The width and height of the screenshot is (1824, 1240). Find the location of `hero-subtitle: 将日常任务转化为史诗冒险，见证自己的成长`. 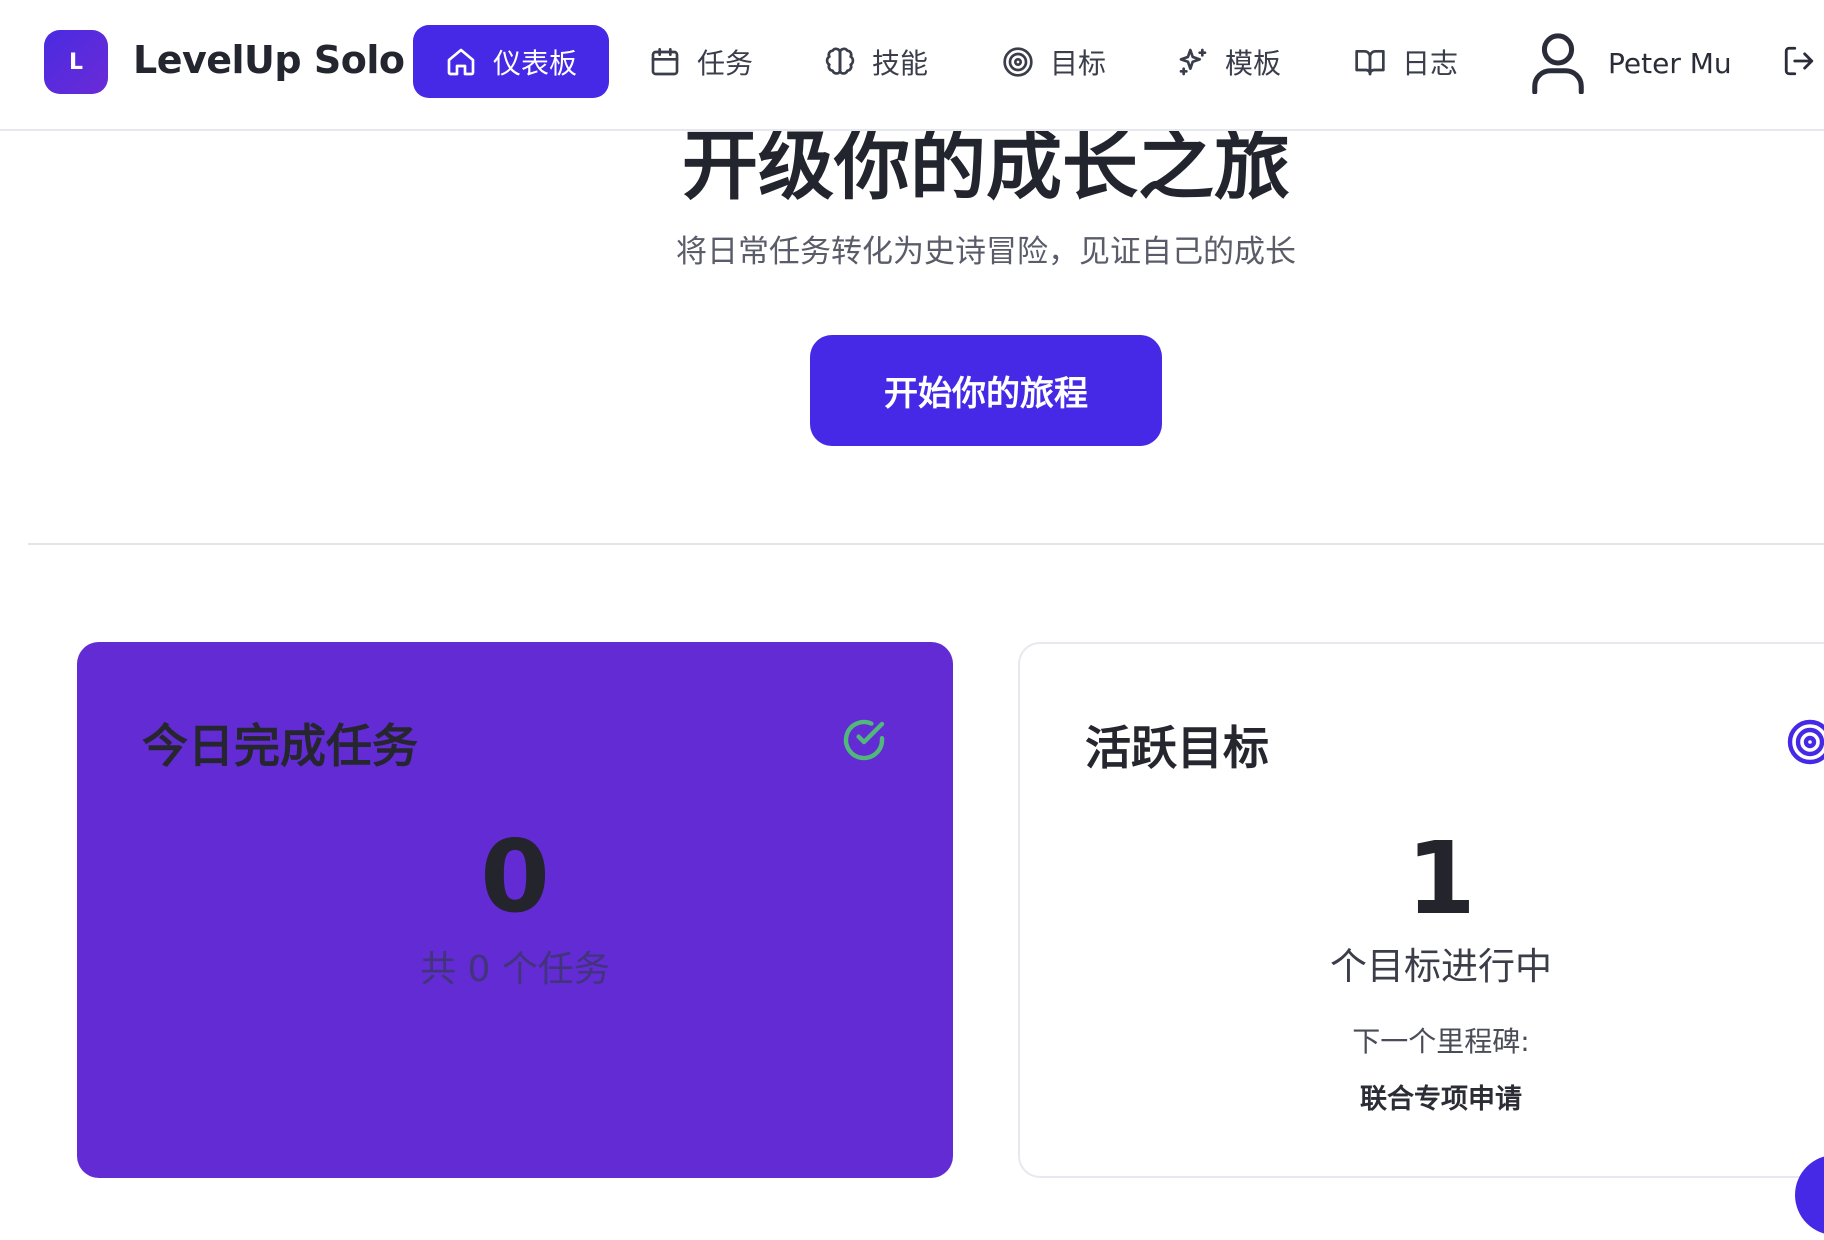

hero-subtitle: 将日常任务转化为史诗冒险，见证自己的成长 is located at coordinates (986, 252).